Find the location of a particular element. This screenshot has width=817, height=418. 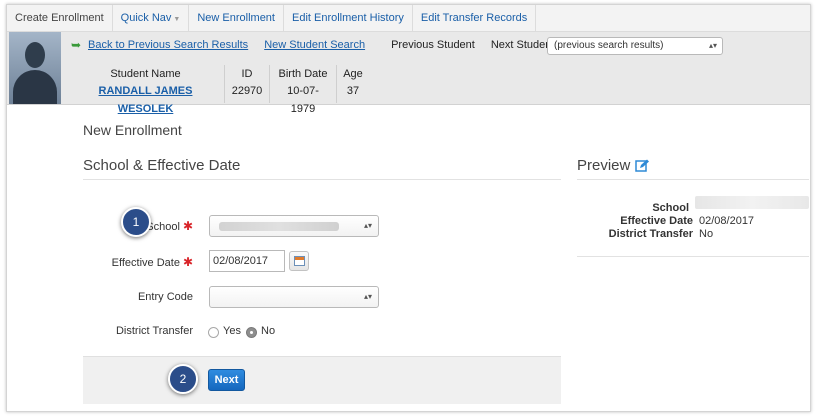

transfer-yes-label: Yes is located at coordinates (232, 331).